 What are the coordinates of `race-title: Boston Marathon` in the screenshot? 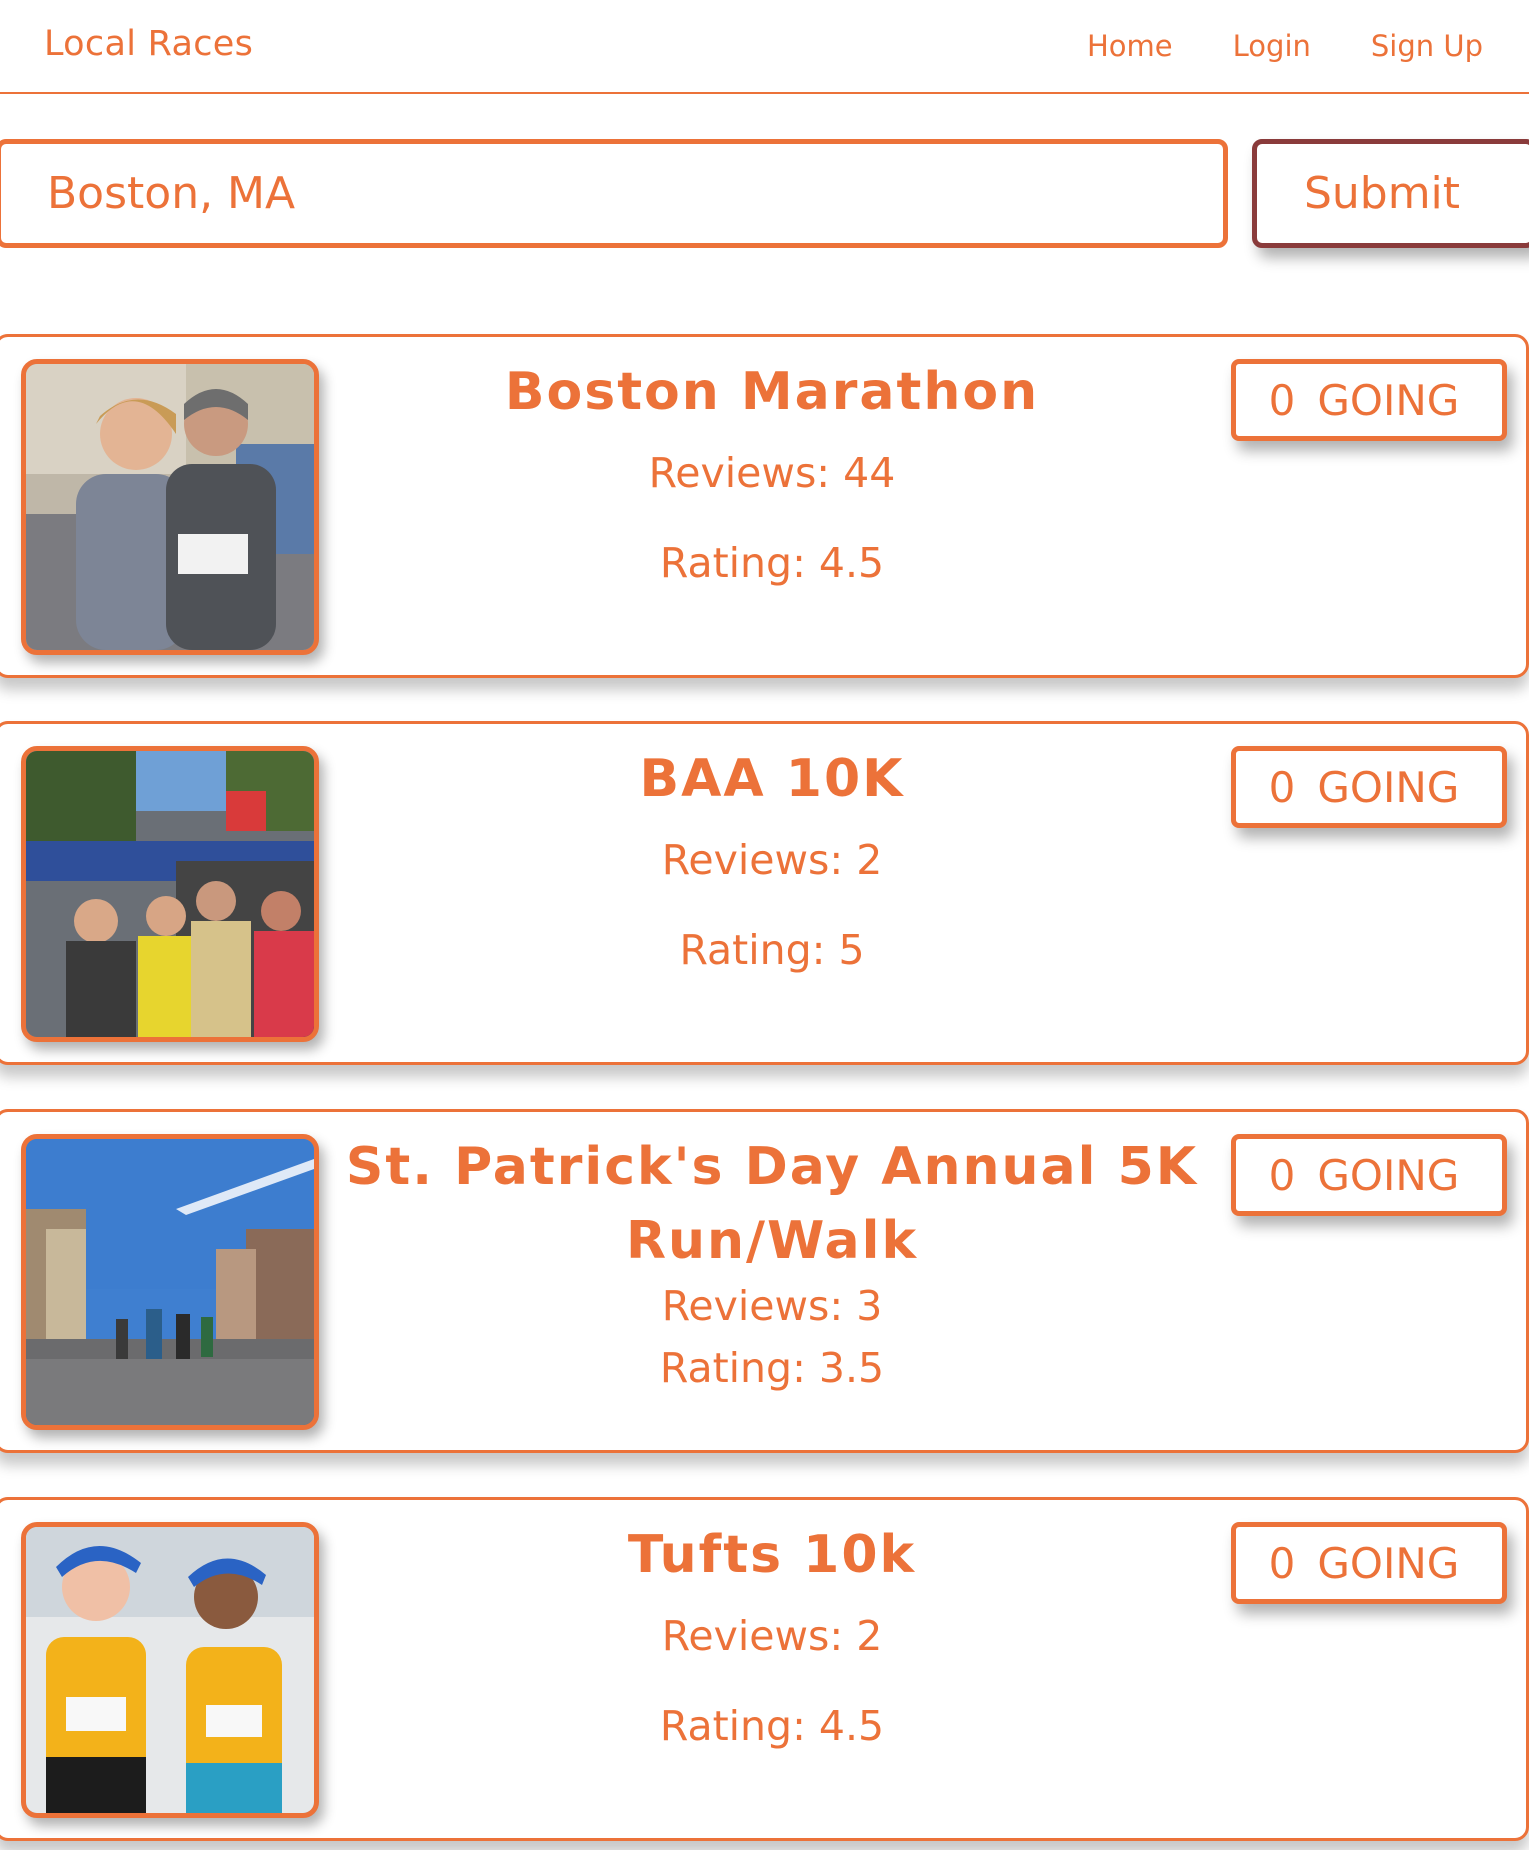 It's located at (772, 392).